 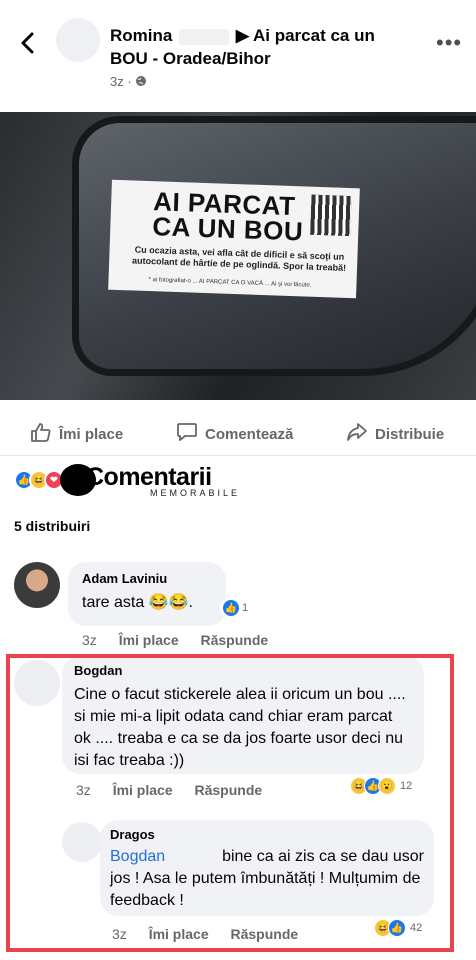 I want to click on more-options-icon: •••, so click(x=449, y=43).